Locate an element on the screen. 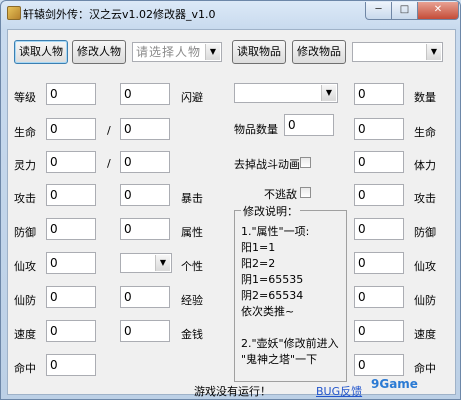  stat-label-defense: 防御 is located at coordinates (25, 232).